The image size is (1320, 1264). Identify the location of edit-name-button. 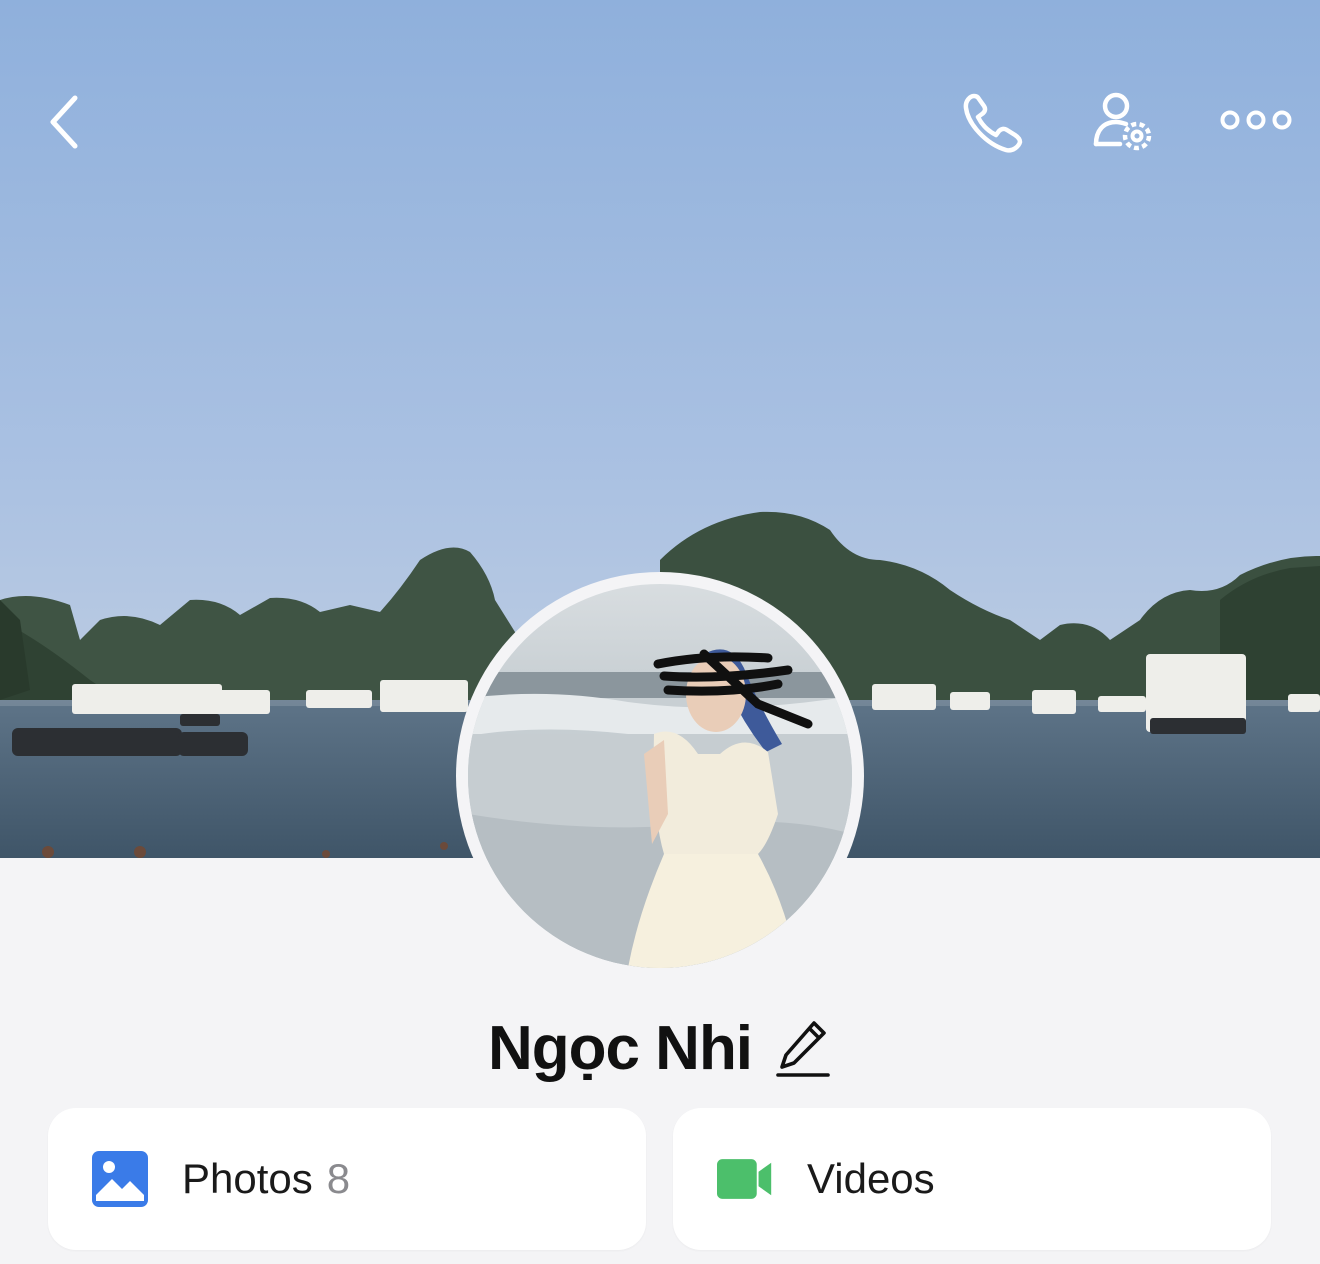
(803, 1048).